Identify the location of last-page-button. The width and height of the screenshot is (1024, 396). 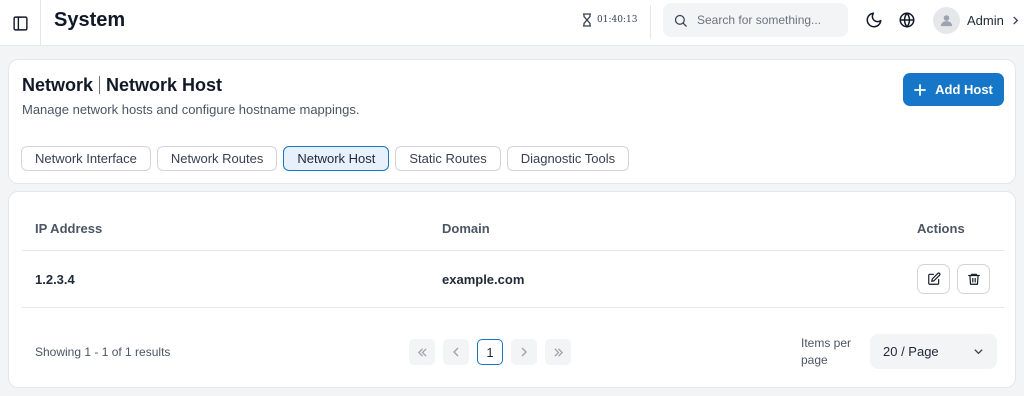
(558, 352).